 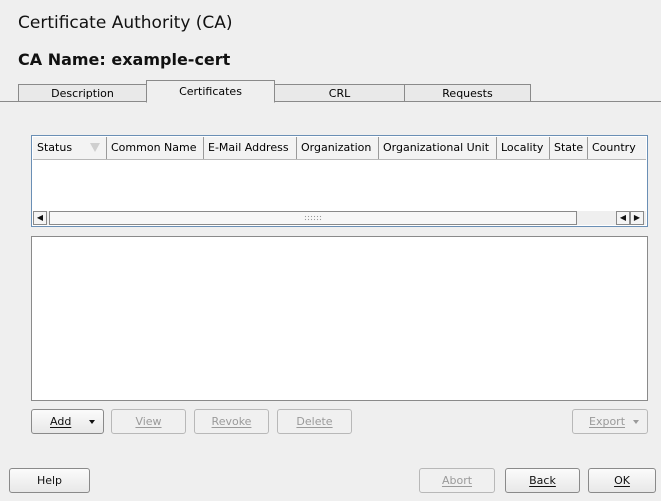 I want to click on column-header-organization: Organization, so click(x=338, y=148).